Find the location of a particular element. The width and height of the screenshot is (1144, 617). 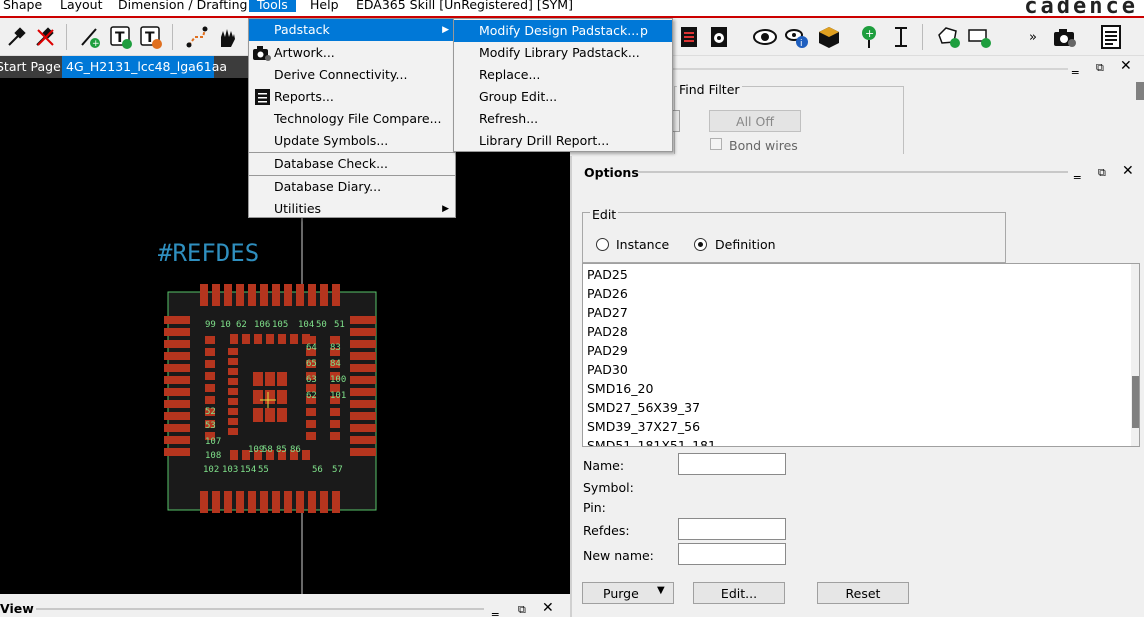

name-input is located at coordinates (732, 464).